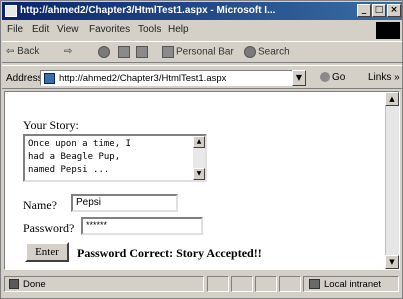 Image resolution: width=403 pixels, height=299 pixels. What do you see at coordinates (14, 284) in the screenshot?
I see `page-done-icon` at bounding box center [14, 284].